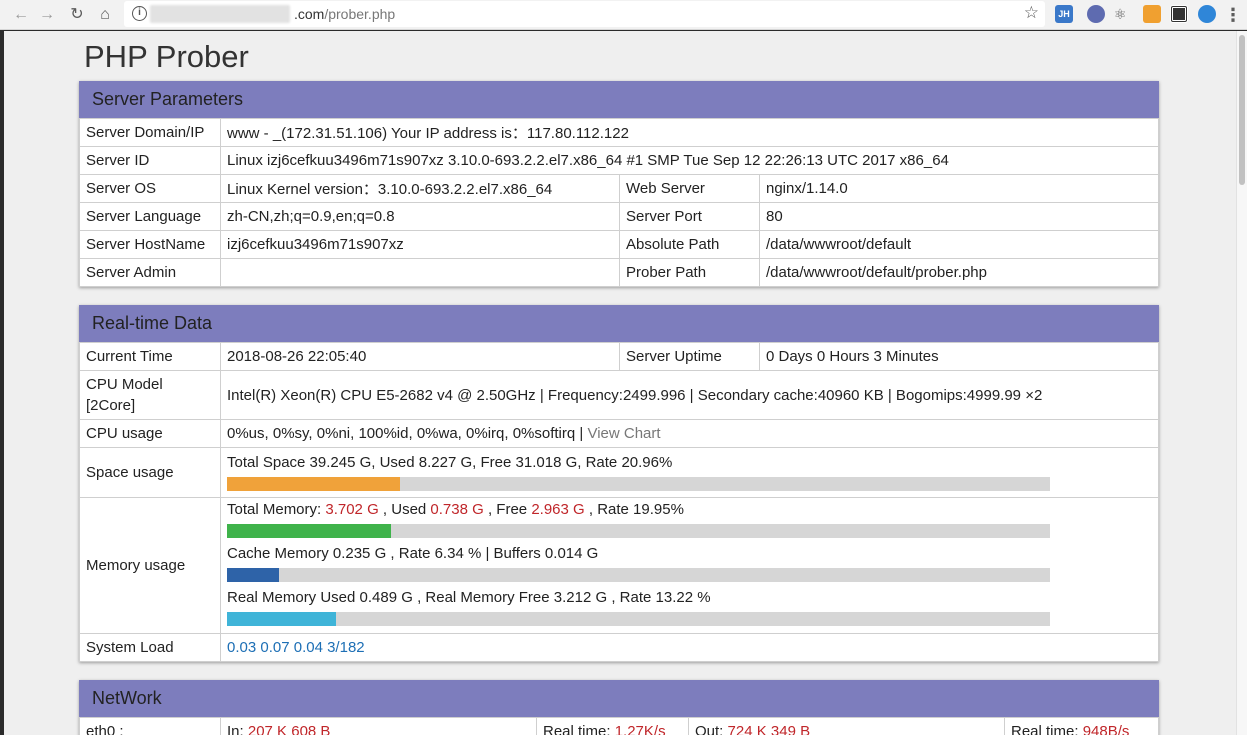  Describe the element at coordinates (959, 188) in the screenshot. I see `cell-value: nginx/1.14.0` at that location.